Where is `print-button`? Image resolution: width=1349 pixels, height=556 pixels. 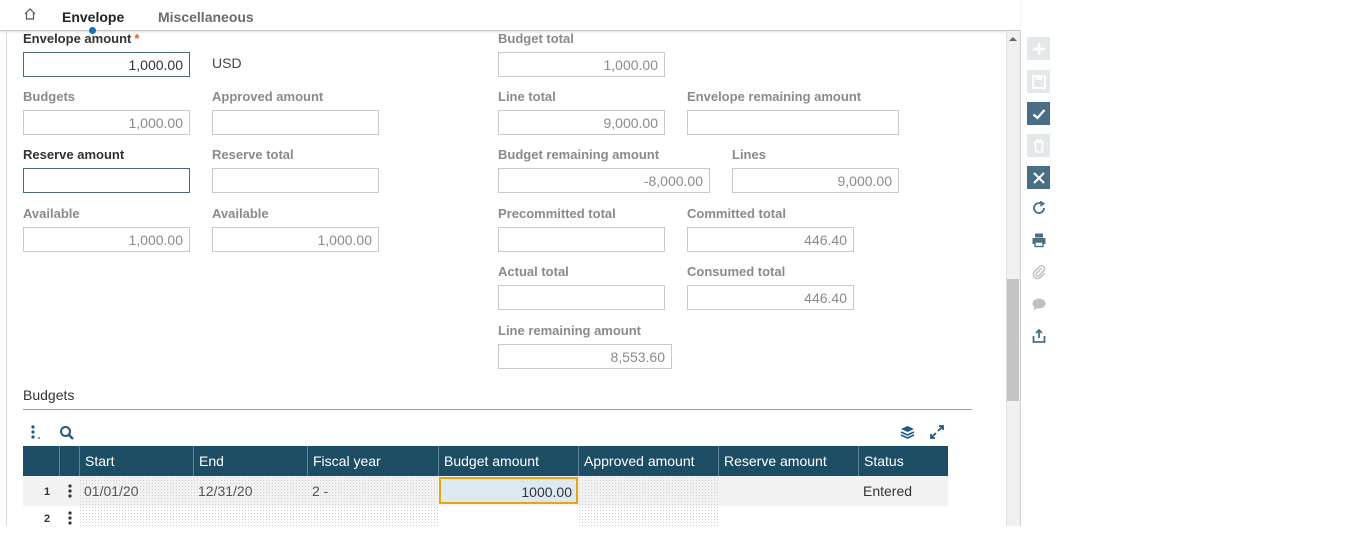 print-button is located at coordinates (1038, 239).